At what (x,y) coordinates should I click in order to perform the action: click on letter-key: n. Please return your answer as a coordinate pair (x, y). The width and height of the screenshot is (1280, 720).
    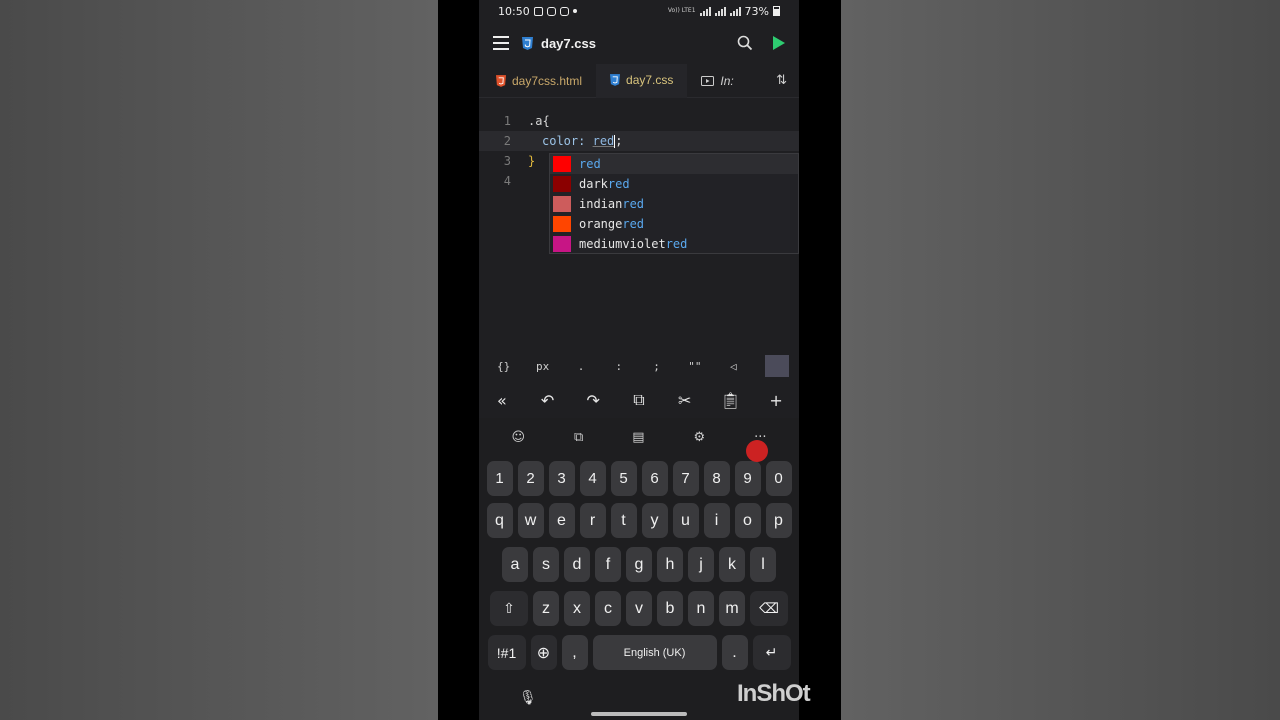
    Looking at the image, I should click on (701, 608).